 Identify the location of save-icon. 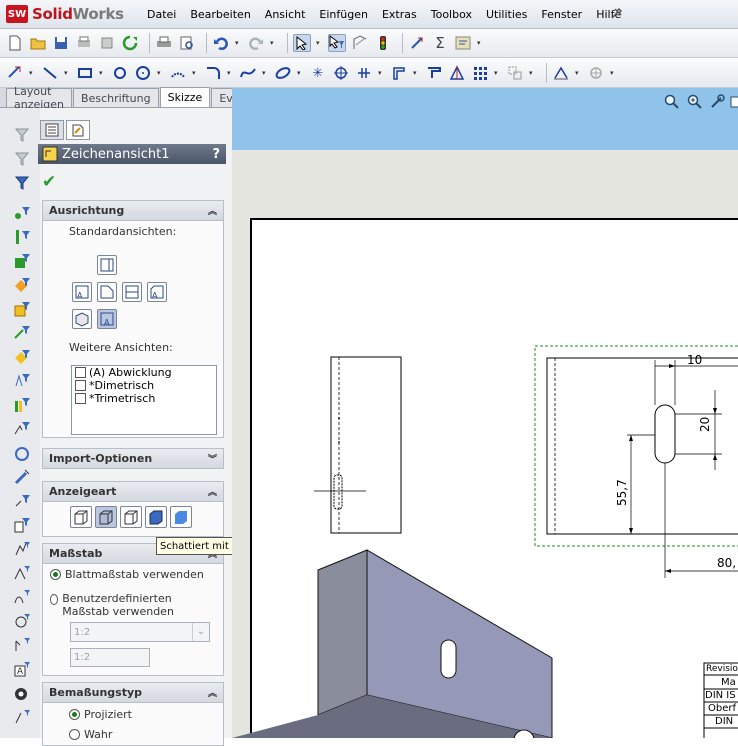
(61, 43).